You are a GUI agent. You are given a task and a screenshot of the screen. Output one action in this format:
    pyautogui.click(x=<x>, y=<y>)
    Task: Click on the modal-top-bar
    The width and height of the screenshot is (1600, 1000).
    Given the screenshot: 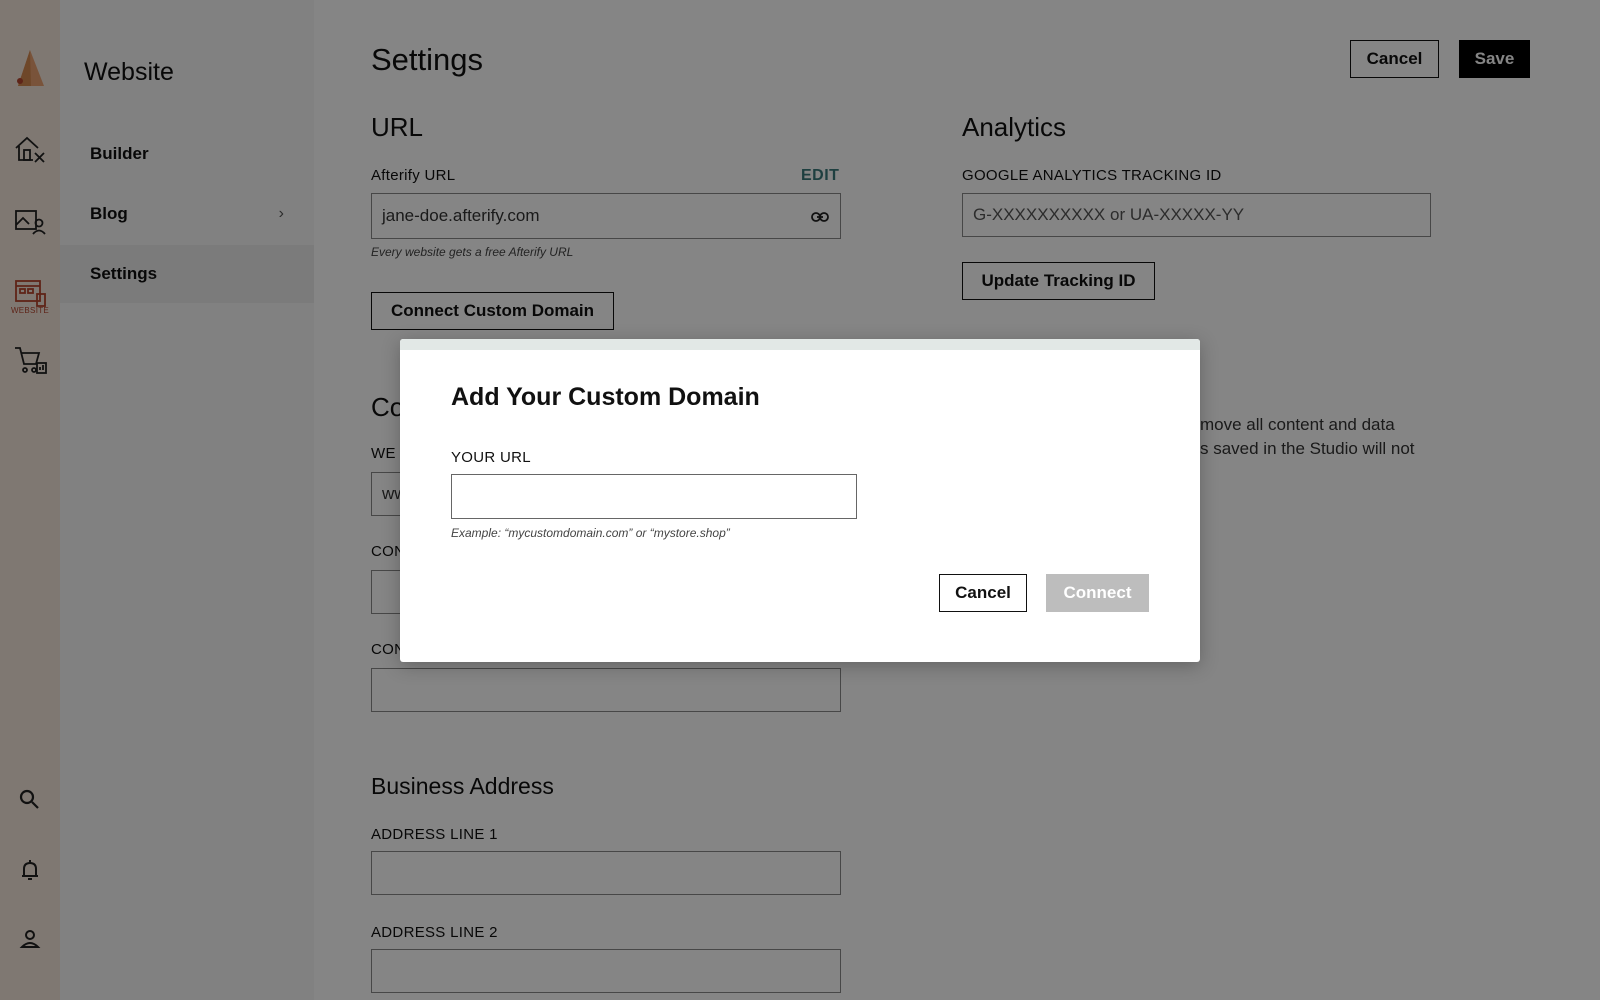 What is the action you would take?
    pyautogui.click(x=800, y=344)
    